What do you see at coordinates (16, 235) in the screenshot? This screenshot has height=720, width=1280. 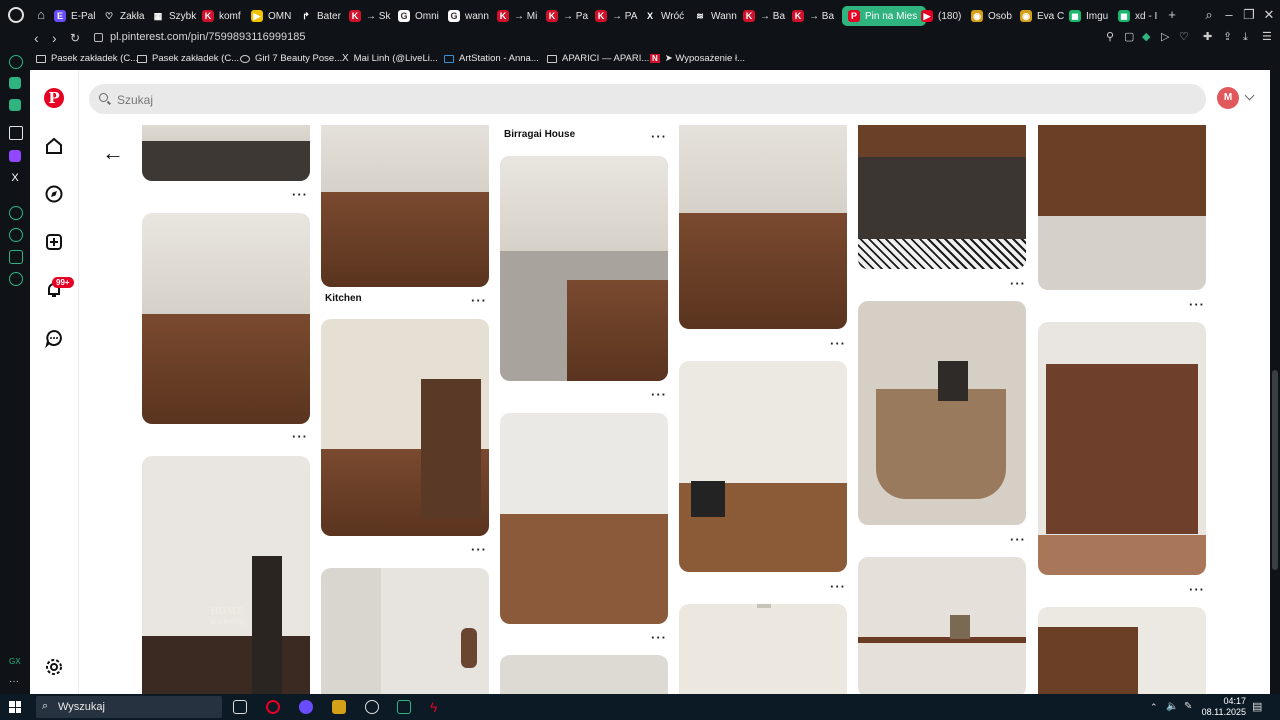 I see `history-icon` at bounding box center [16, 235].